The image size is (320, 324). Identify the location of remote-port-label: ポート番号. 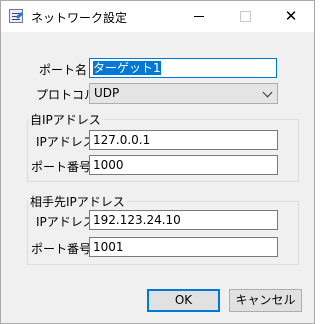
(61, 249).